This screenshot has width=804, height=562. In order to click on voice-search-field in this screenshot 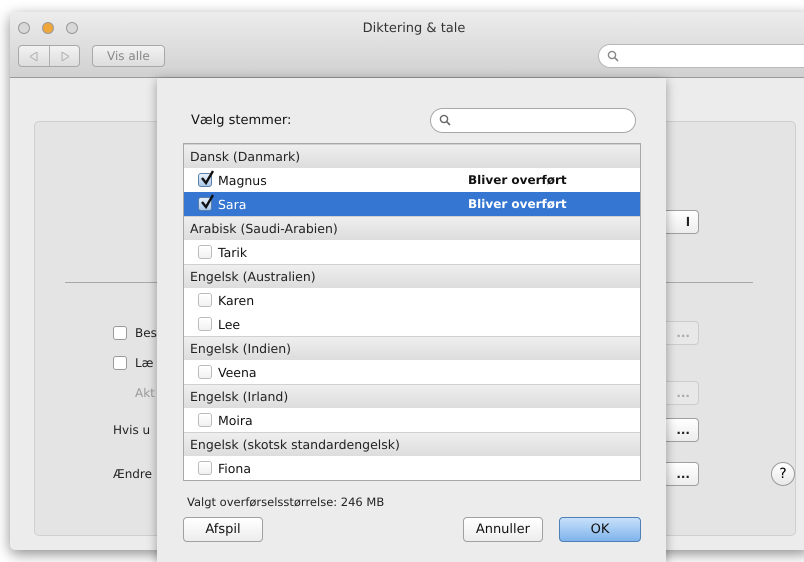, I will do `click(533, 120)`.